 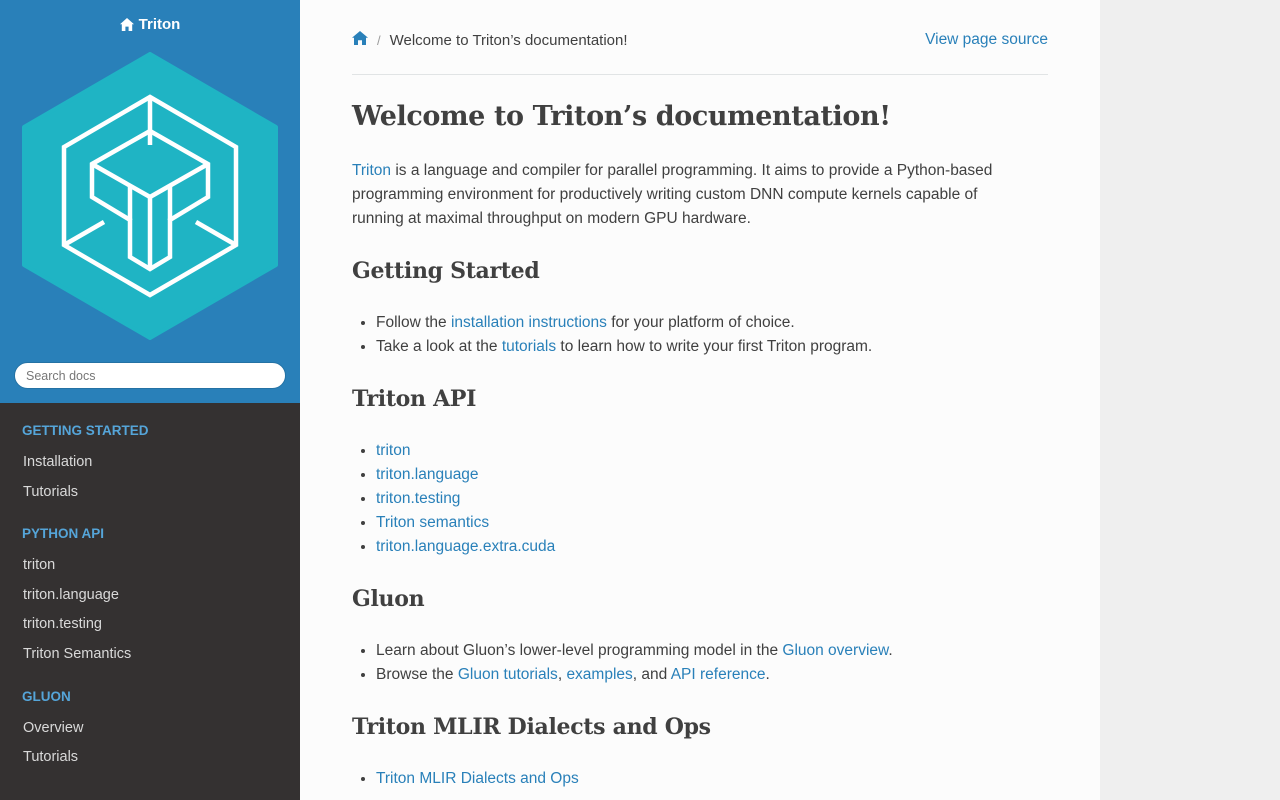 What do you see at coordinates (446, 271) in the screenshot?
I see `heading-getting-started: Getting Started` at bounding box center [446, 271].